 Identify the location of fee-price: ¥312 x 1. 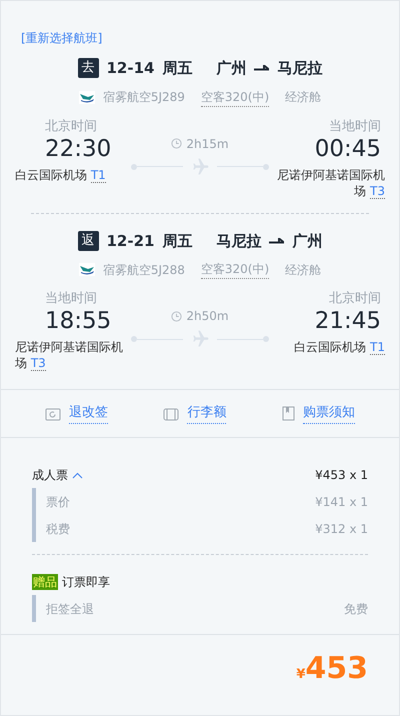
(341, 529).